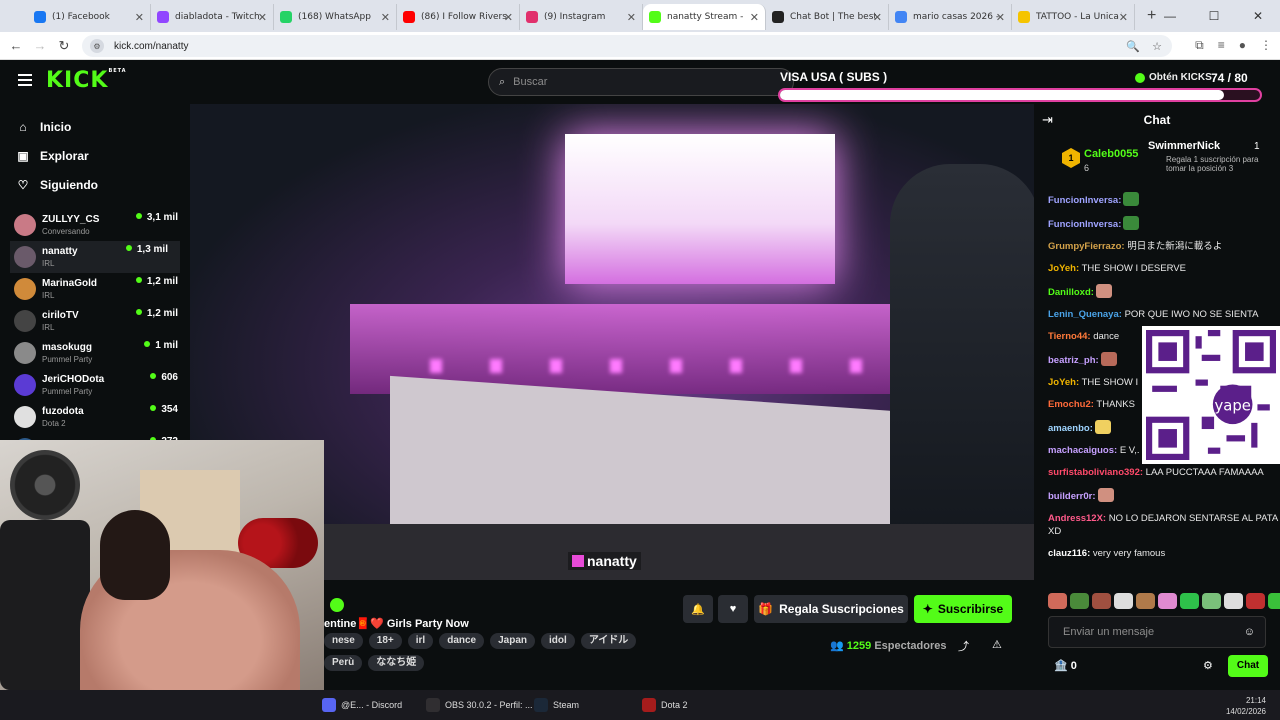 The height and width of the screenshot is (720, 1280). I want to click on stream-tag: idol, so click(558, 641).